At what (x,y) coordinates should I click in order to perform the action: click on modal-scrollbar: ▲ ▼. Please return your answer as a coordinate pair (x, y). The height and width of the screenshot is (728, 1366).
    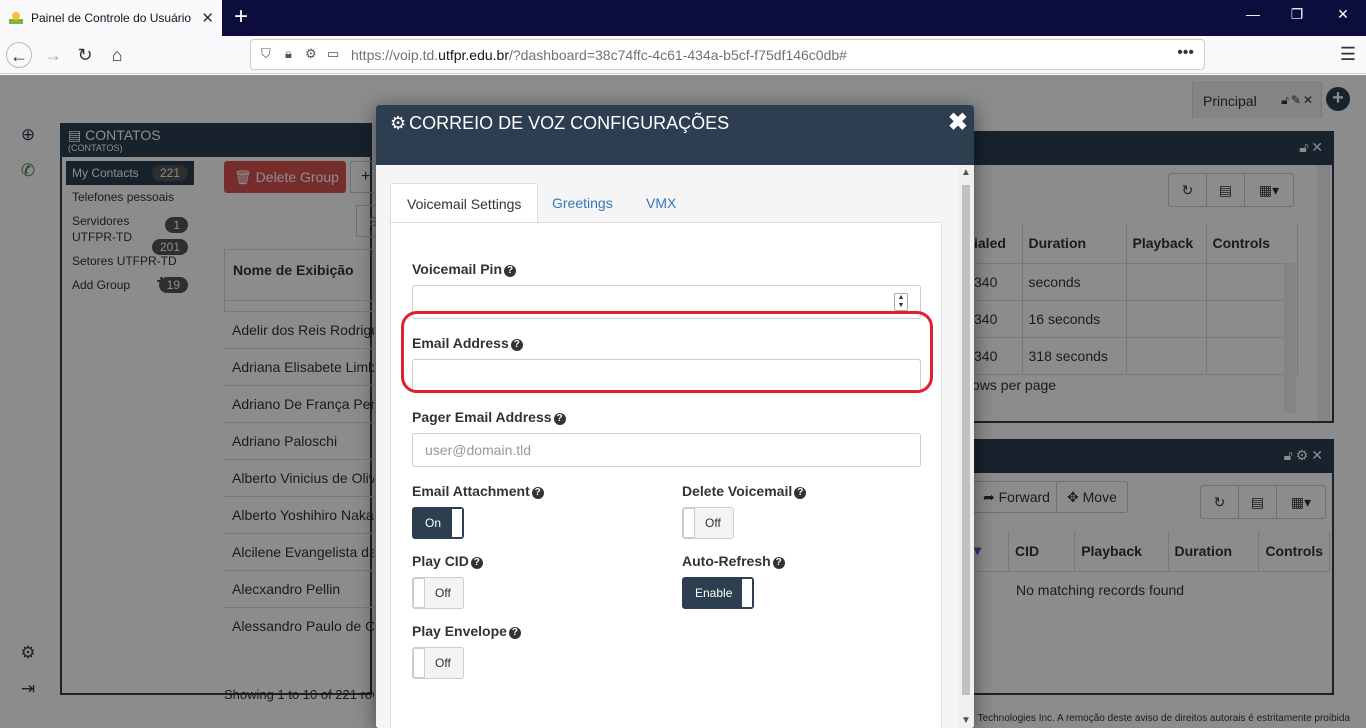
    Looking at the image, I should click on (966, 446).